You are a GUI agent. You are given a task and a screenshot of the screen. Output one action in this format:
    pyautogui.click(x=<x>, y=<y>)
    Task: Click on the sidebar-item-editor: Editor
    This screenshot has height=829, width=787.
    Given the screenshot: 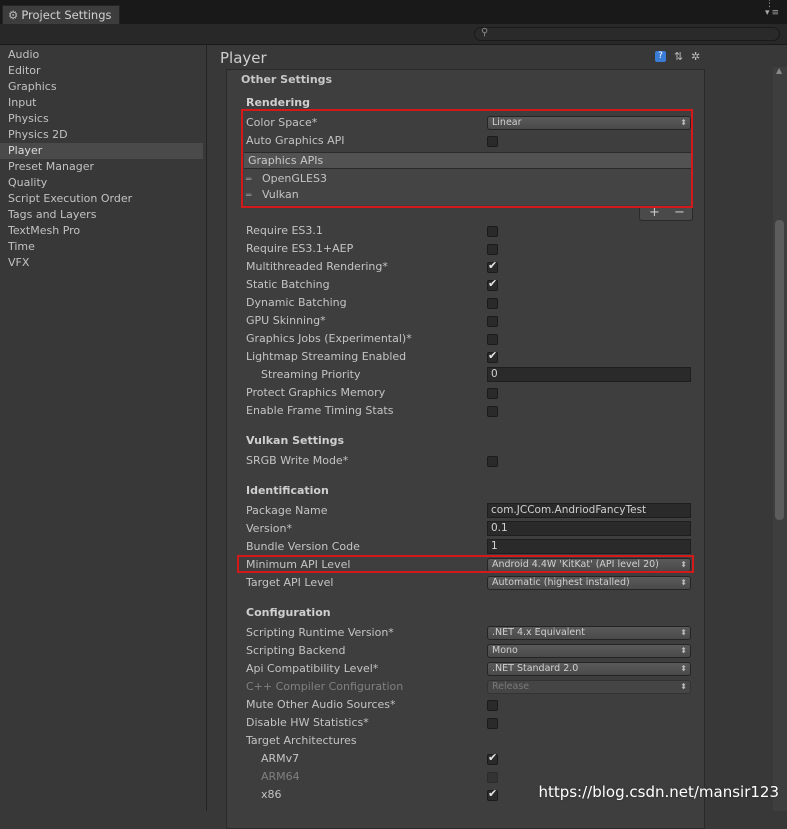 What is the action you would take?
    pyautogui.click(x=101, y=71)
    